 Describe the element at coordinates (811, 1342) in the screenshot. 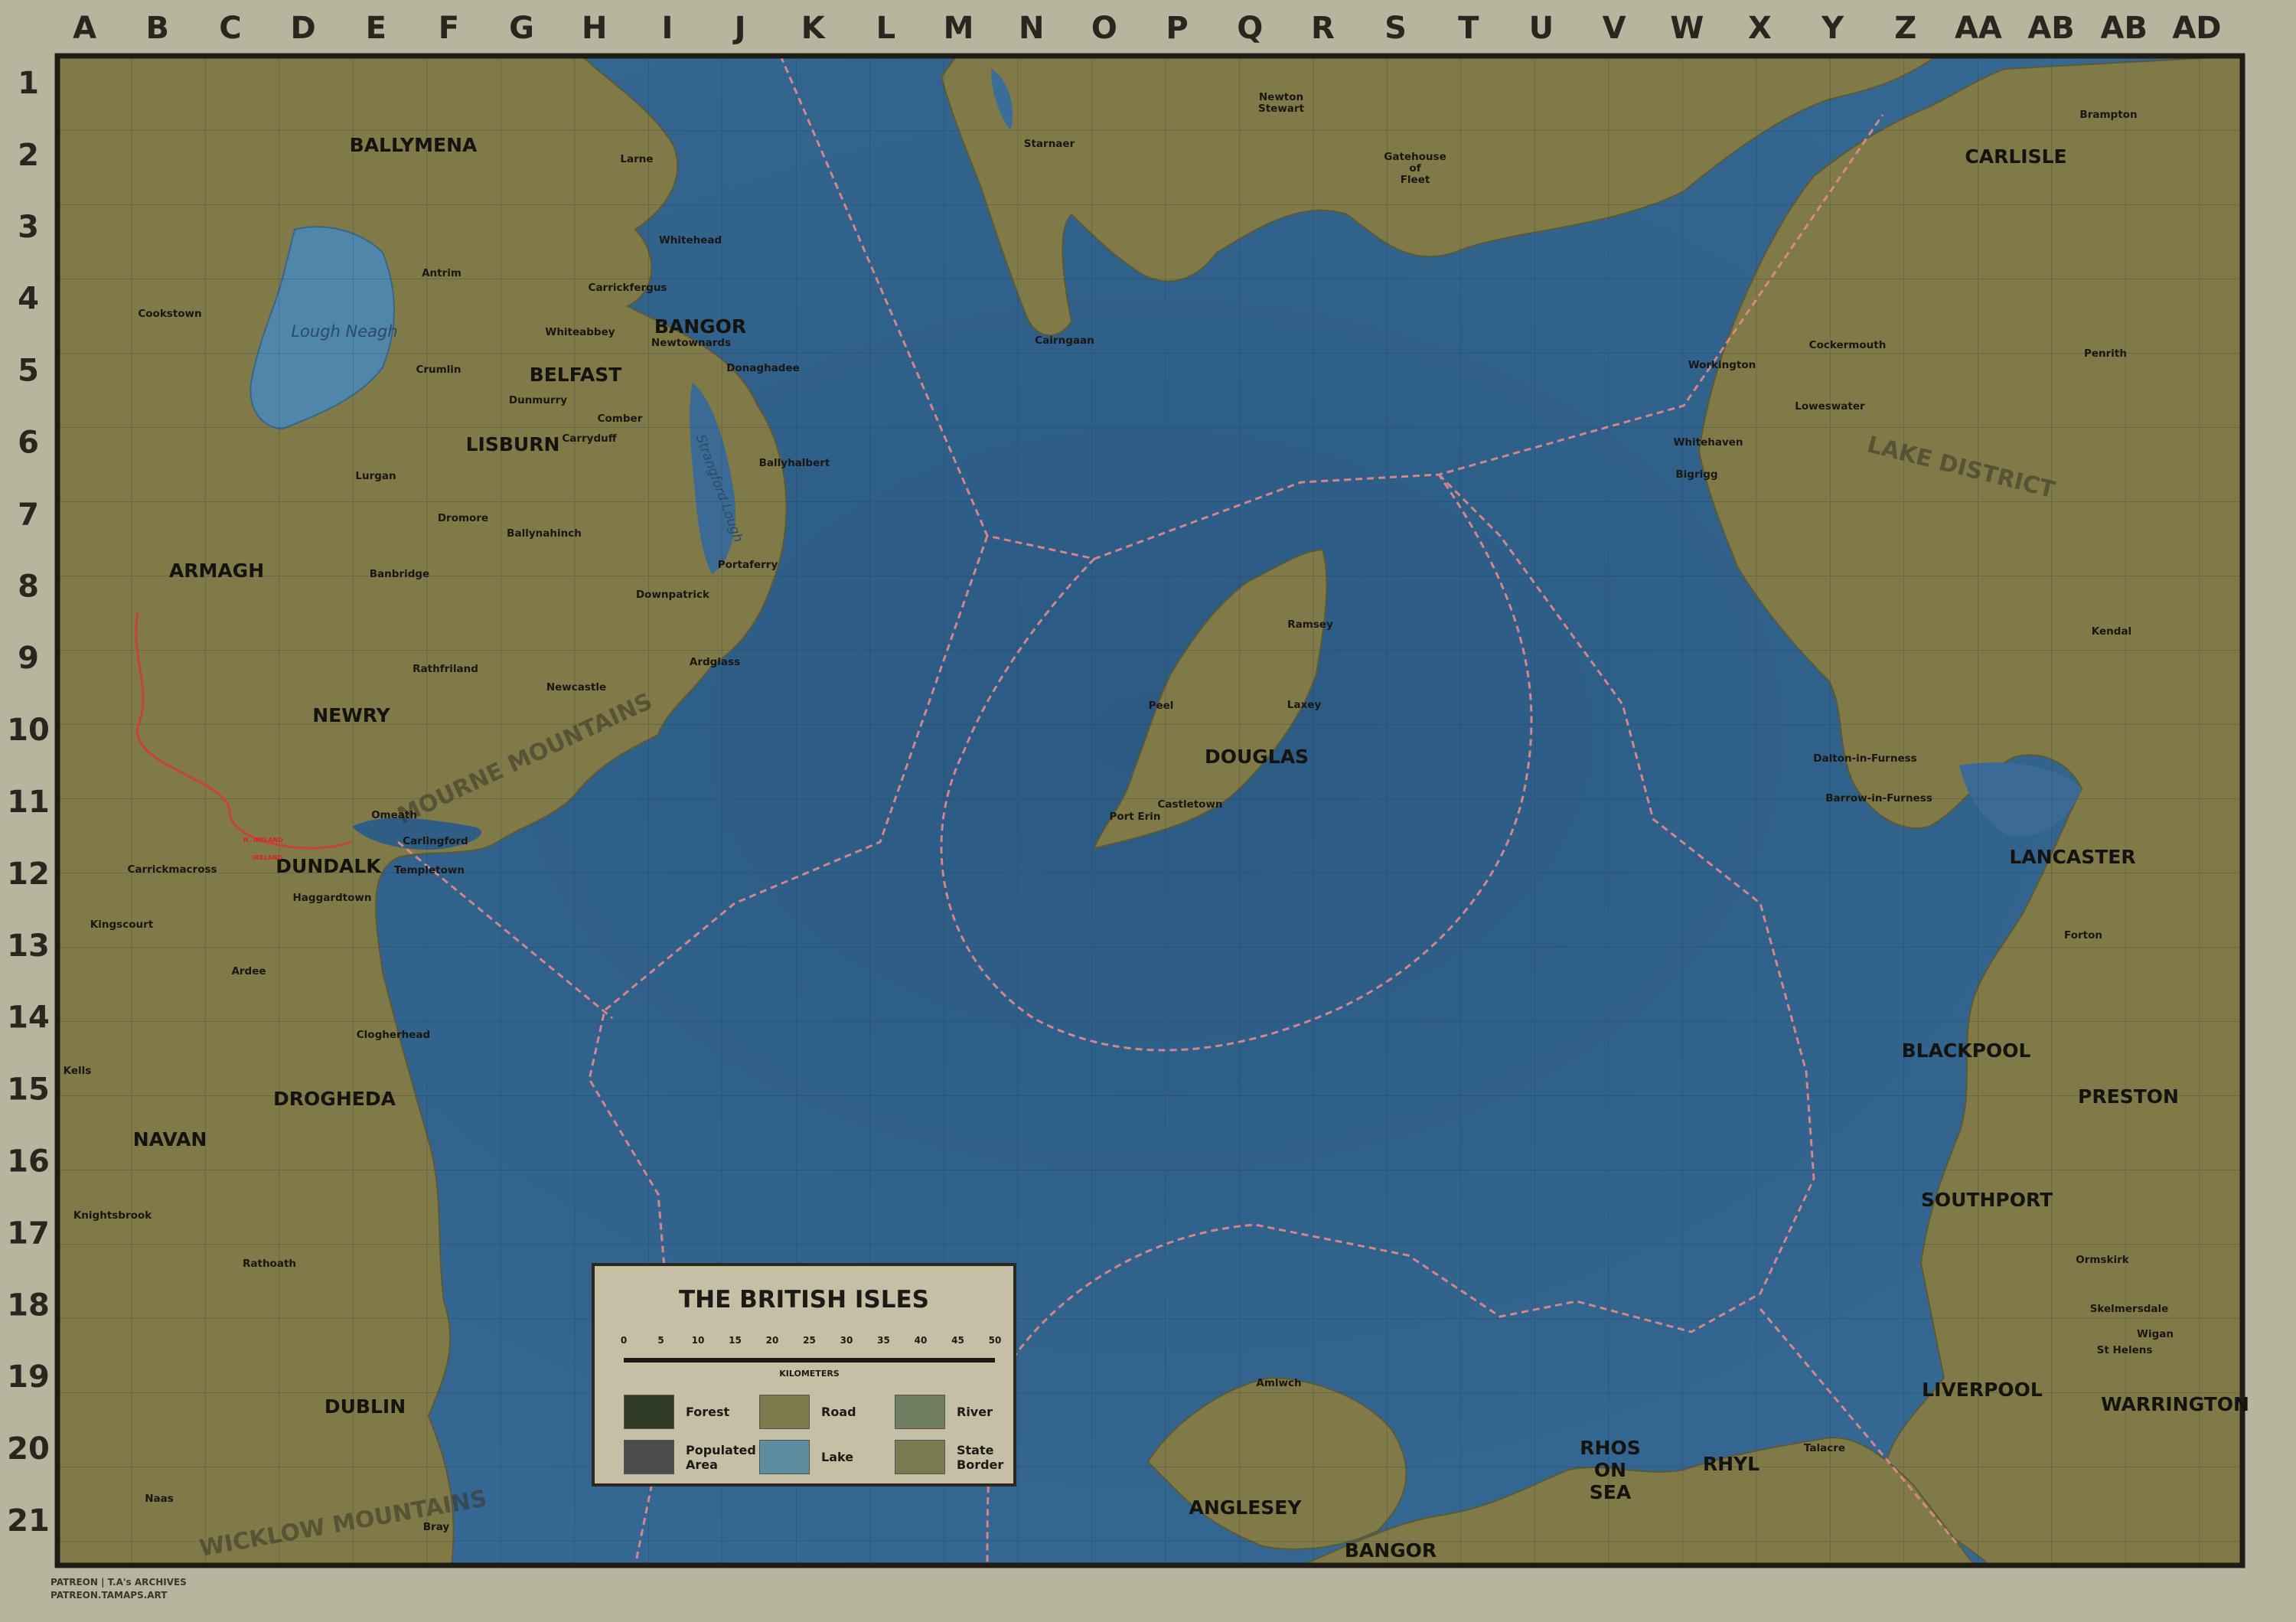

I see `scale-ticks: 0 5 10 15 20 25 30 35 40 45 50` at that location.